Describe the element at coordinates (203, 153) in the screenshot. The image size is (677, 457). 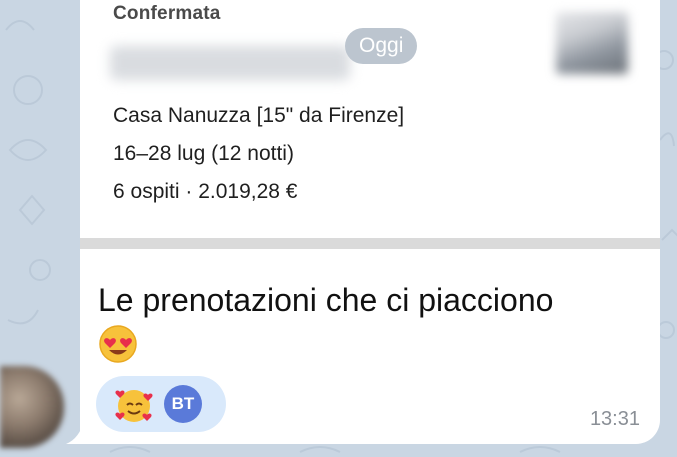
I see `booking-dates: 16–28 lug (12 notti)` at that location.